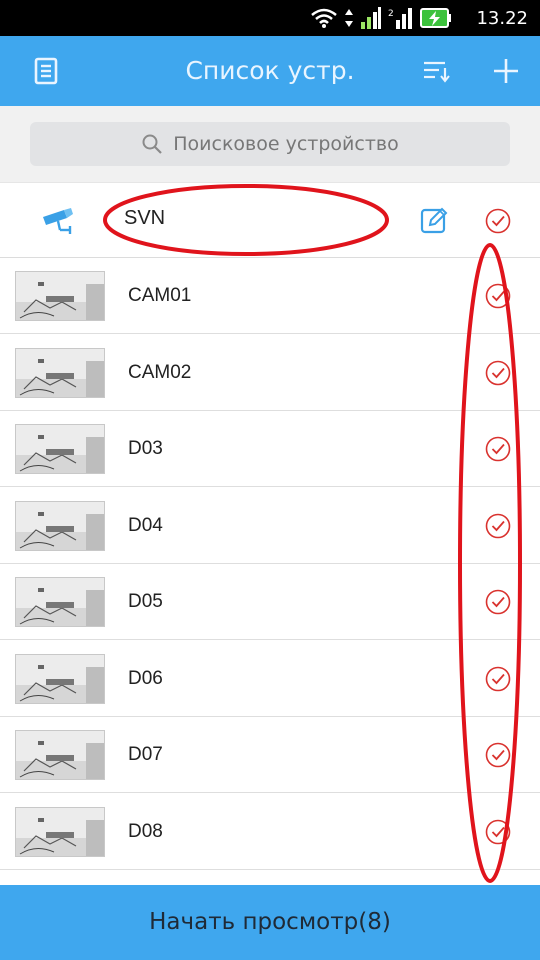 Image resolution: width=540 pixels, height=960 pixels. Describe the element at coordinates (145, 448) in the screenshot. I see `device-name: D03` at that location.